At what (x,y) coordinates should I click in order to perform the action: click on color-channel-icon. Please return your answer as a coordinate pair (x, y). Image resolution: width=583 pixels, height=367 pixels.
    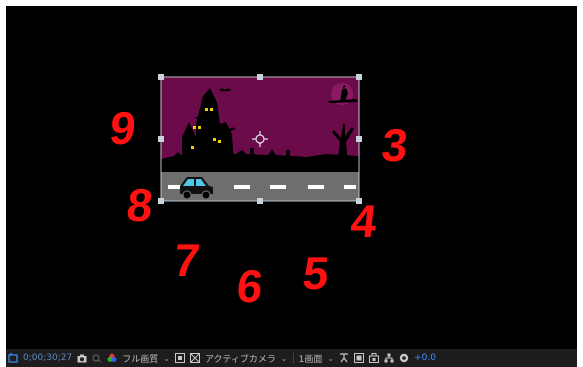
    Looking at the image, I should click on (112, 358).